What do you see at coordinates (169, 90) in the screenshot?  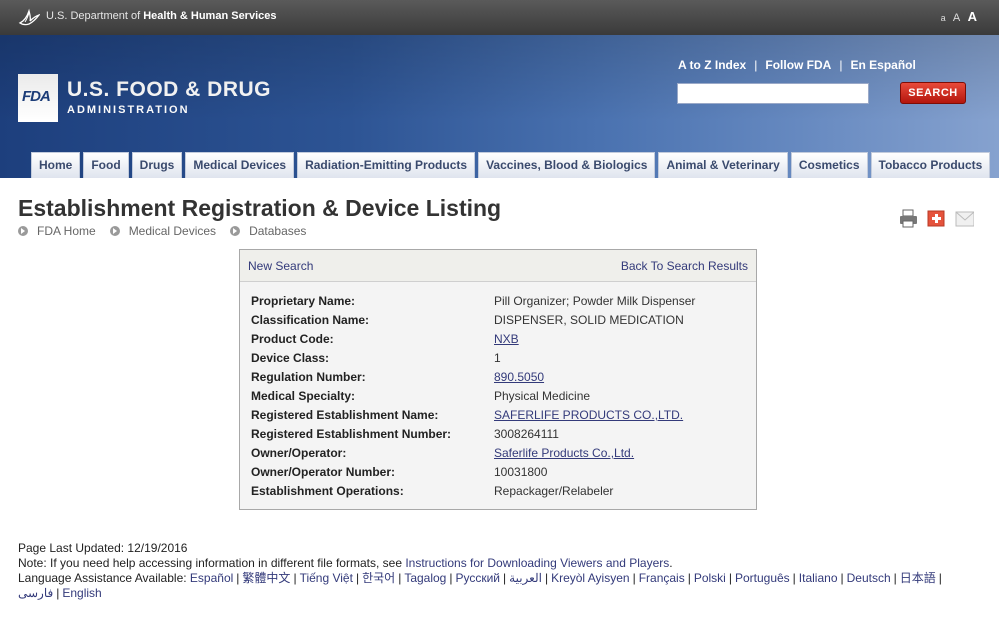 I see `fda-title: U.S. FOOD & DRUG` at bounding box center [169, 90].